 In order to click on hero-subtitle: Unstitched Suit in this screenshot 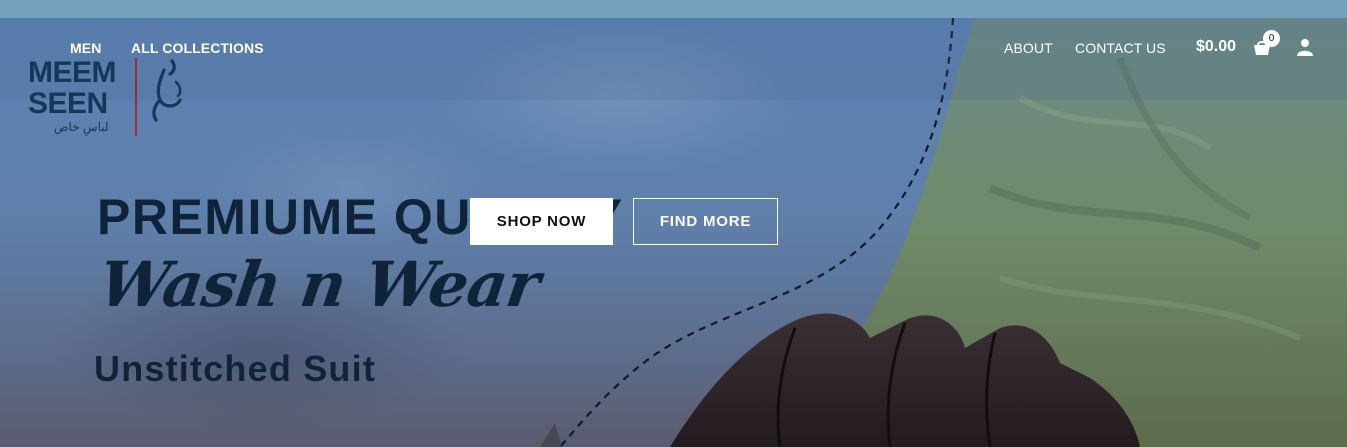, I will do `click(235, 368)`.